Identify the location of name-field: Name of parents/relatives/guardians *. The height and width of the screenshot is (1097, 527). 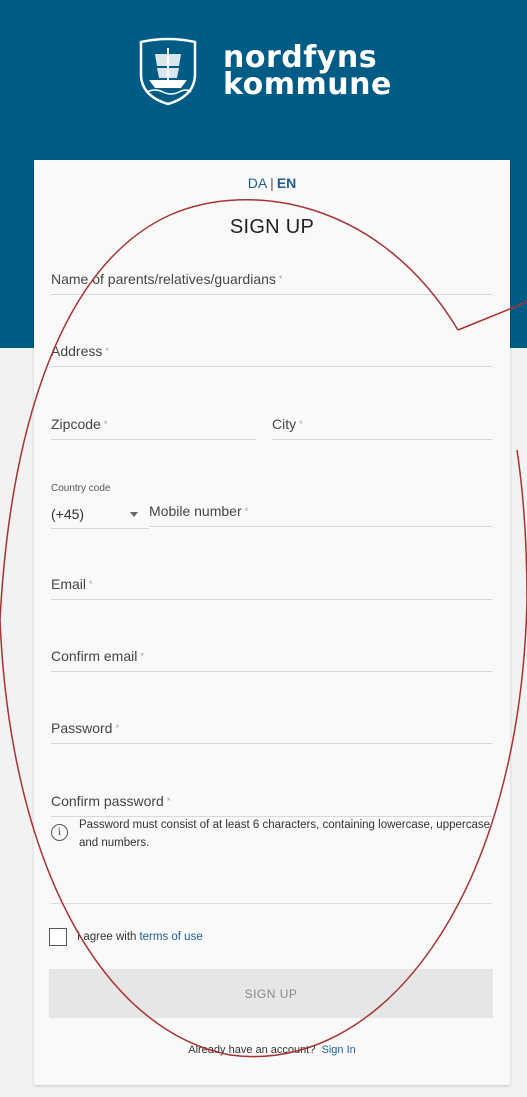
(271, 281).